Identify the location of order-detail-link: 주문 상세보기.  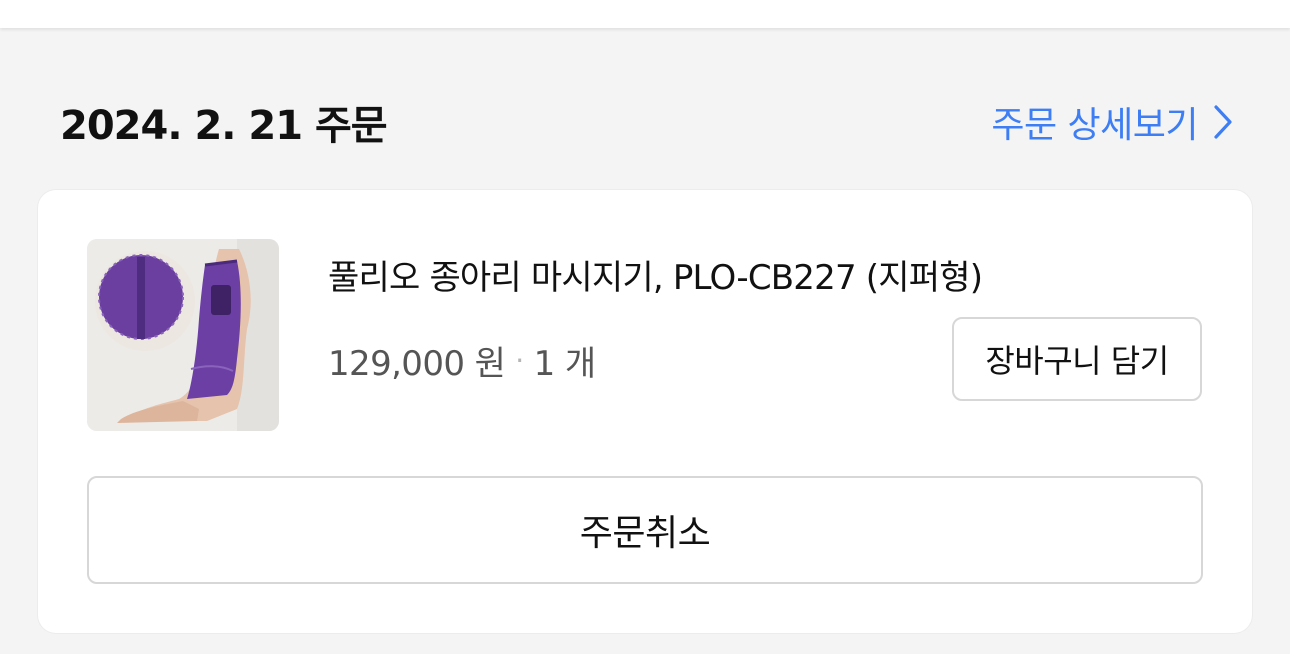
(1112, 122).